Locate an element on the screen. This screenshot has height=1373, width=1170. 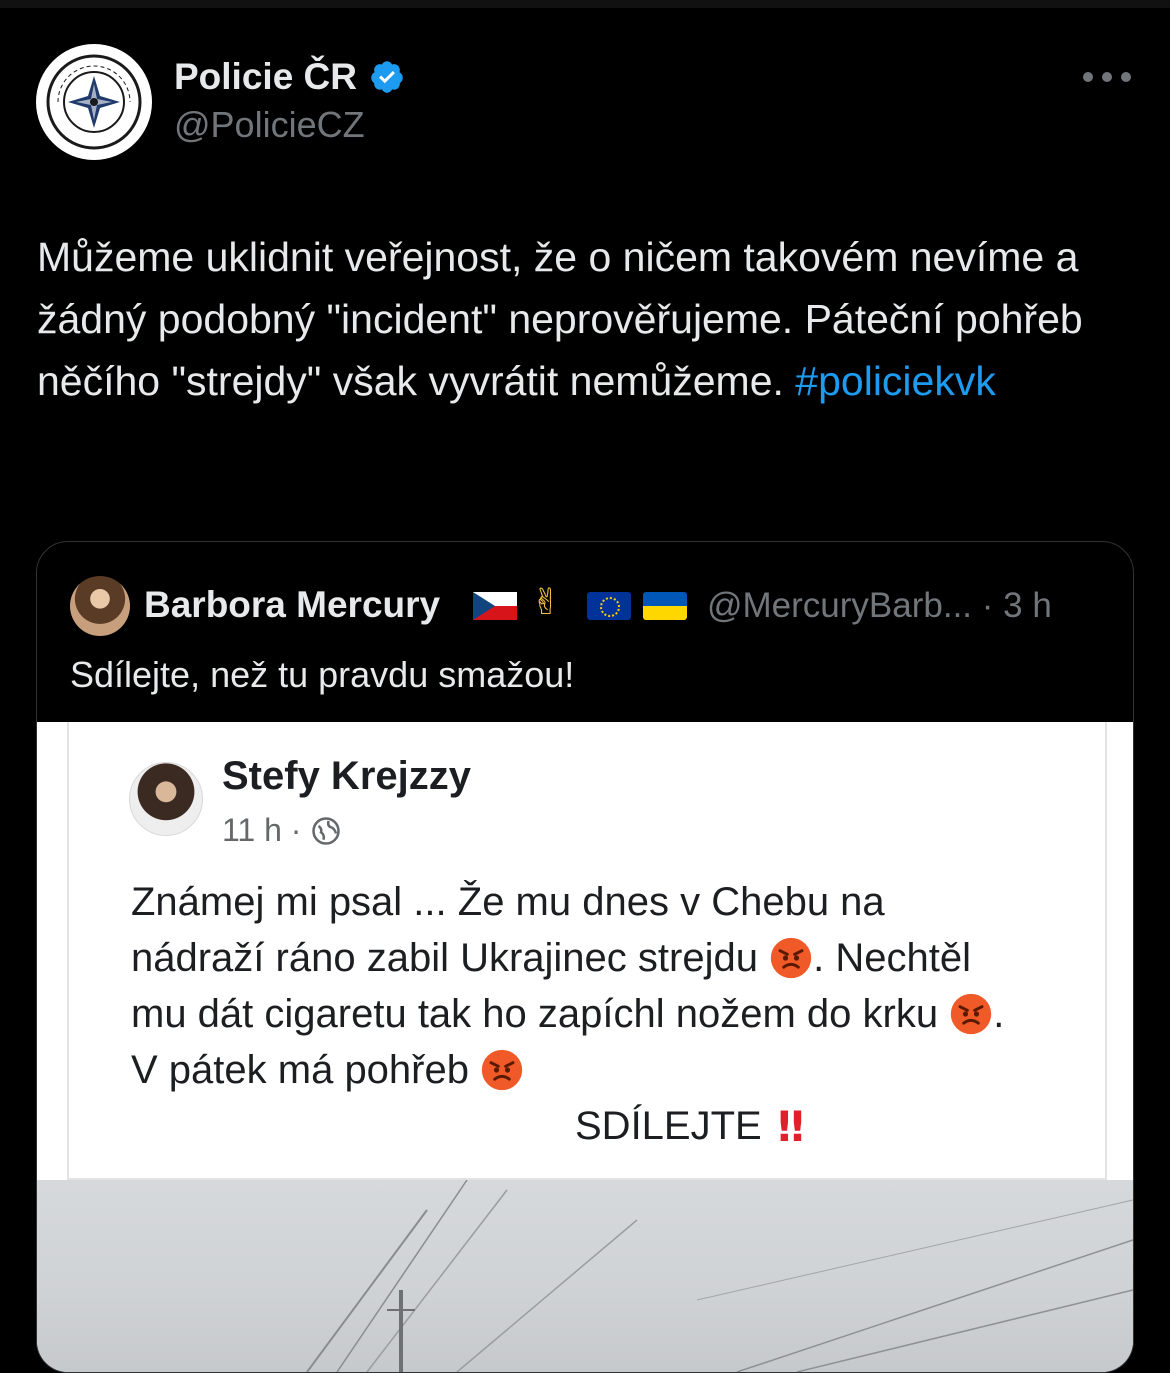
station-photo is located at coordinates (585, 1276).